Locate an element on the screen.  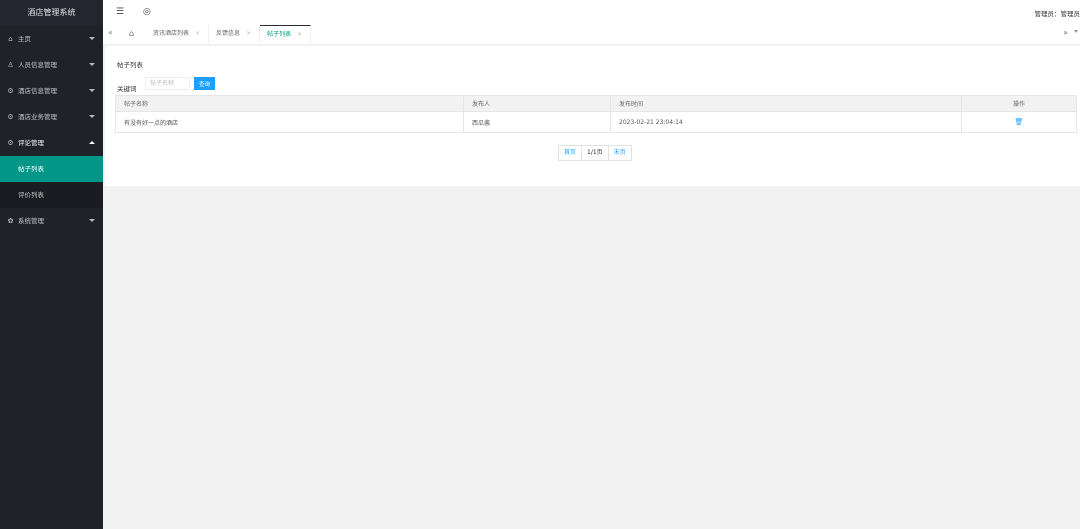
tab-label: 反馈信息 is located at coordinates (228, 33).